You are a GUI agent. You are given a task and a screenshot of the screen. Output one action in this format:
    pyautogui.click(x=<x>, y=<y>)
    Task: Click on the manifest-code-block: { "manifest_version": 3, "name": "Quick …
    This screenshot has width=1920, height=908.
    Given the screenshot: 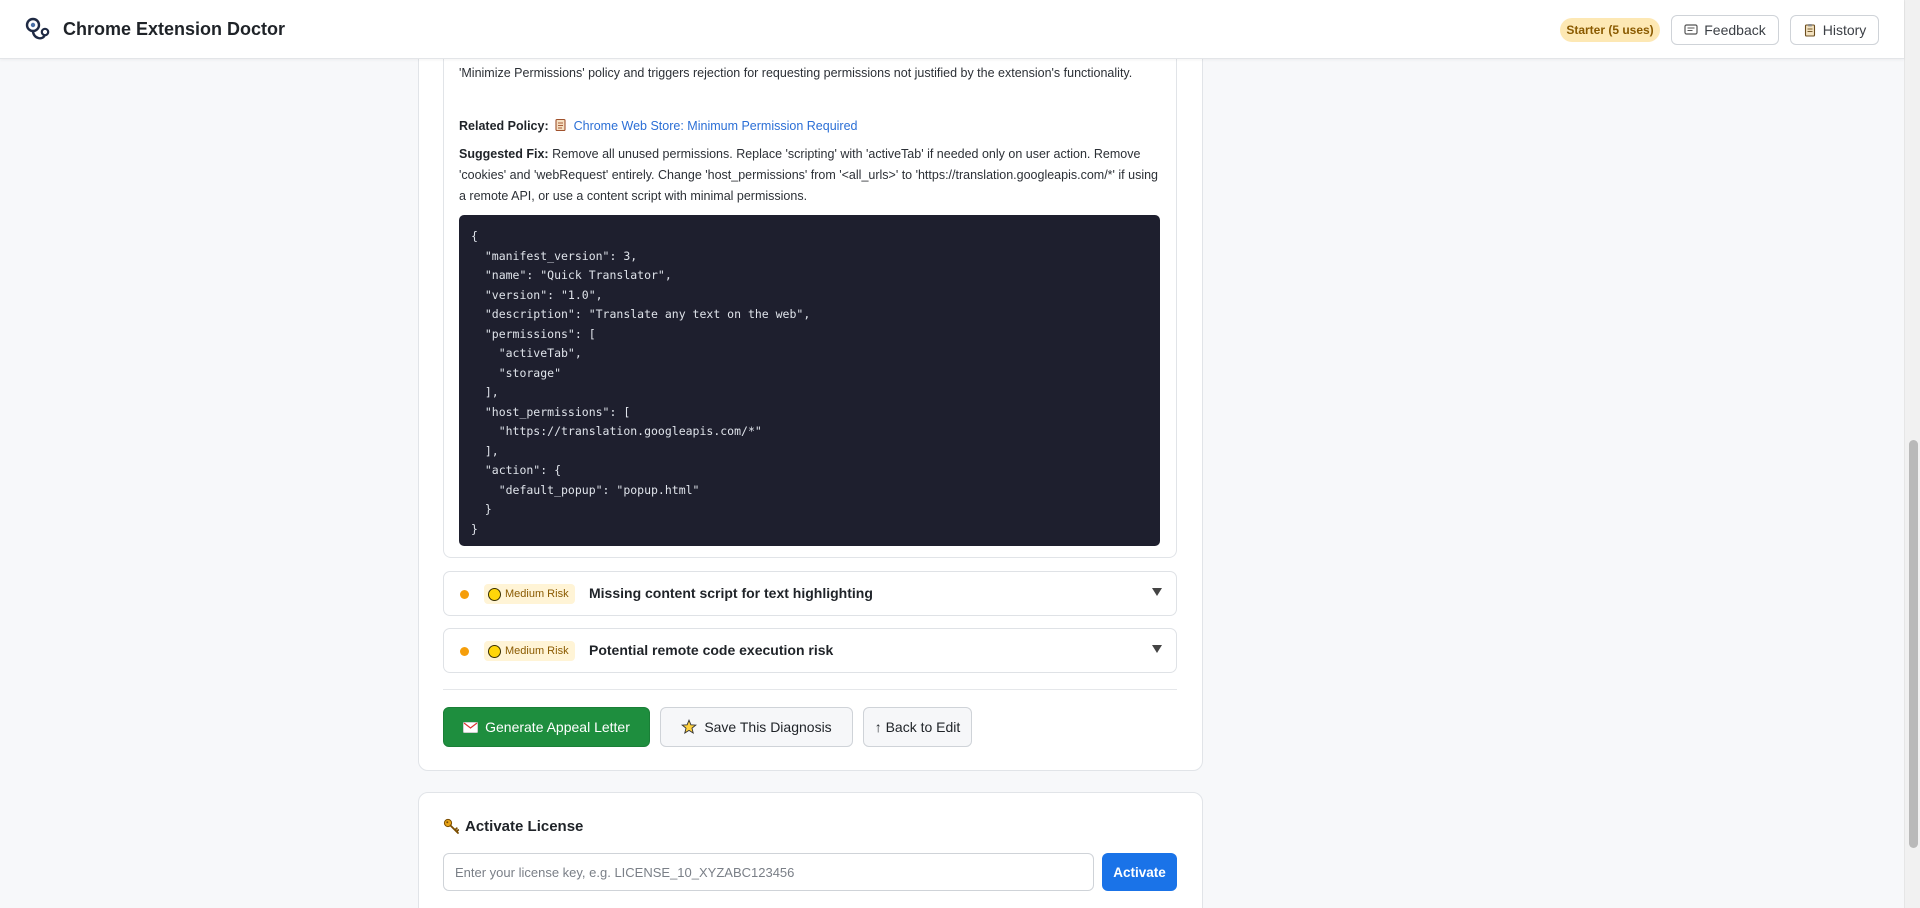 What is the action you would take?
    pyautogui.click(x=809, y=380)
    